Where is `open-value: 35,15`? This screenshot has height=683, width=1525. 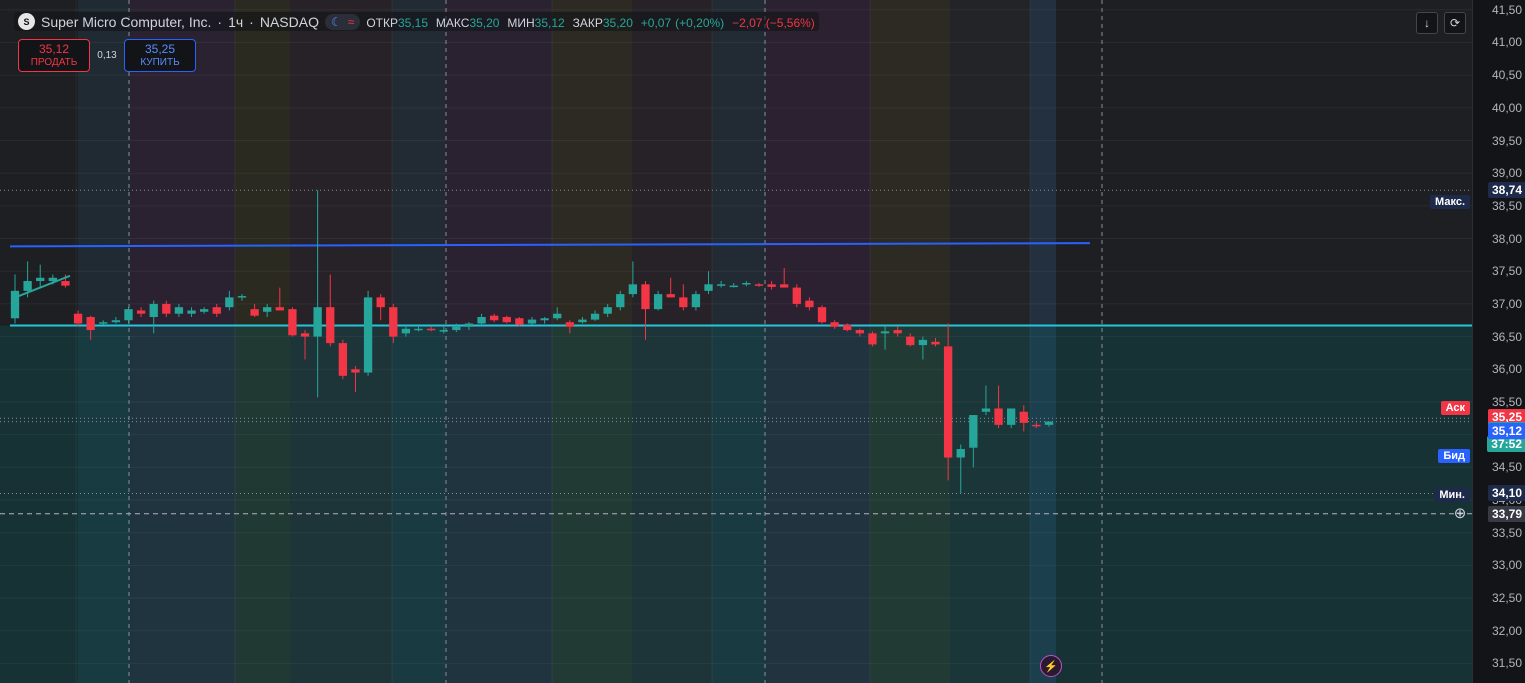 open-value: 35,15 is located at coordinates (413, 22).